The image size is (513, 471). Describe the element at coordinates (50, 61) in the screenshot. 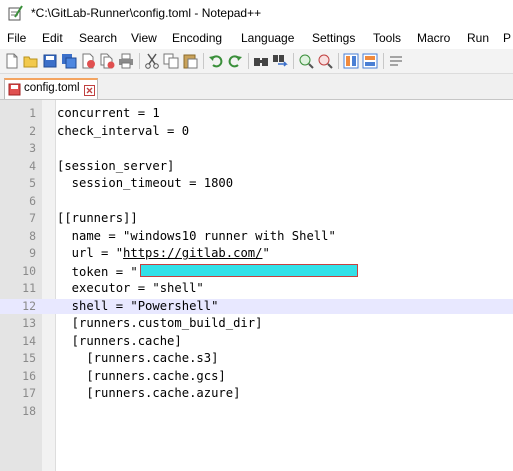

I see `save-icon` at that location.